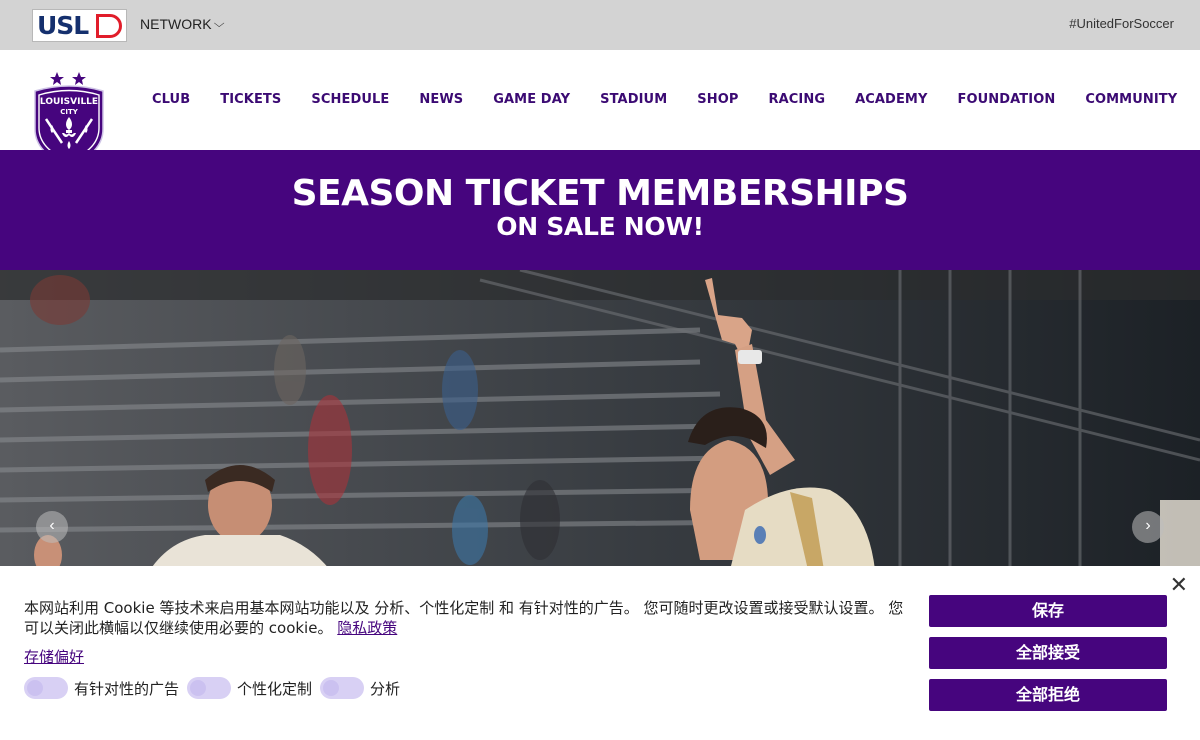 The height and width of the screenshot is (740, 1200). Describe the element at coordinates (1148, 527) in the screenshot. I see `carousel-next-button: ›` at that location.